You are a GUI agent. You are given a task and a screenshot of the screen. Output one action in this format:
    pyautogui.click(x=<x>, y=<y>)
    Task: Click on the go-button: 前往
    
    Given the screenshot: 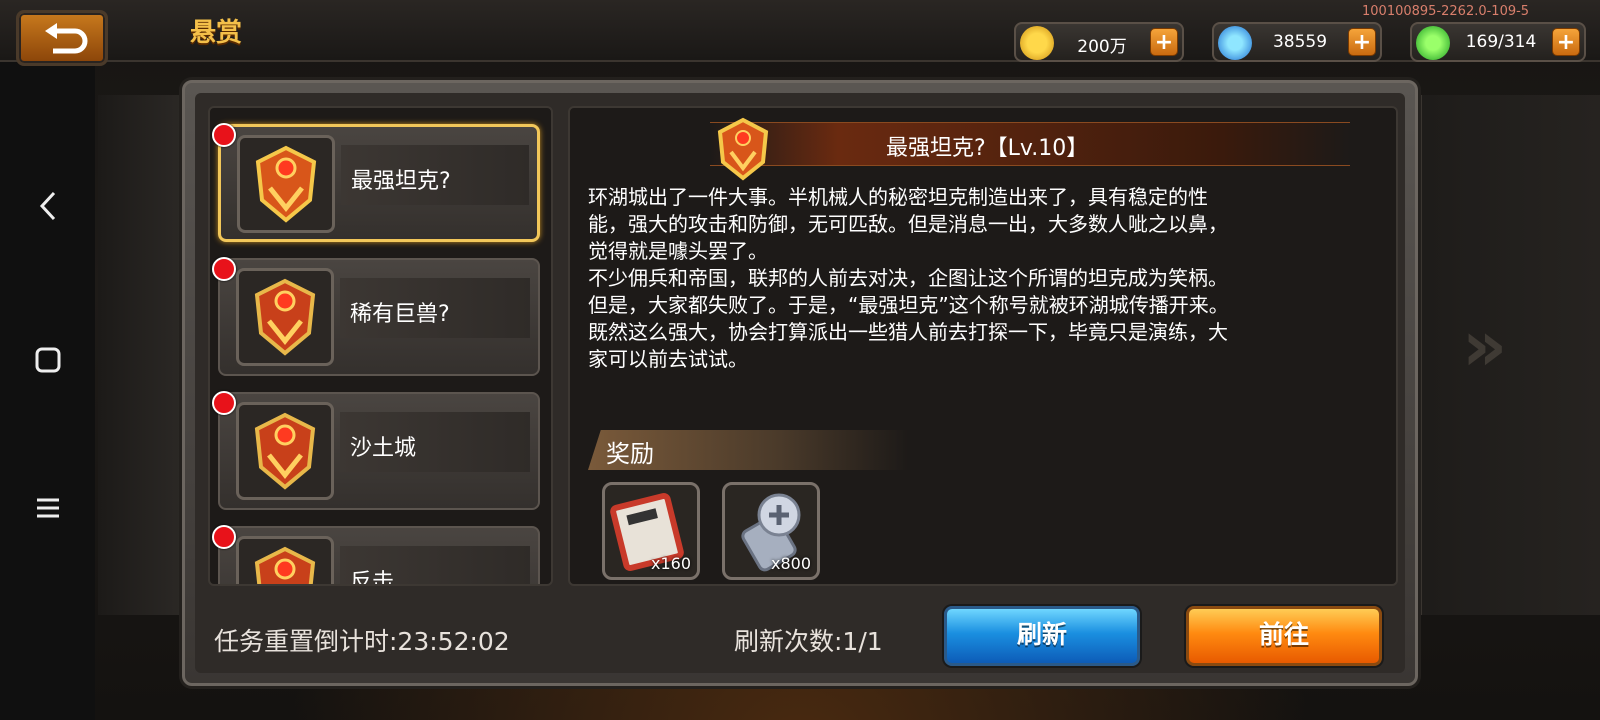 What is the action you would take?
    pyautogui.click(x=1284, y=636)
    